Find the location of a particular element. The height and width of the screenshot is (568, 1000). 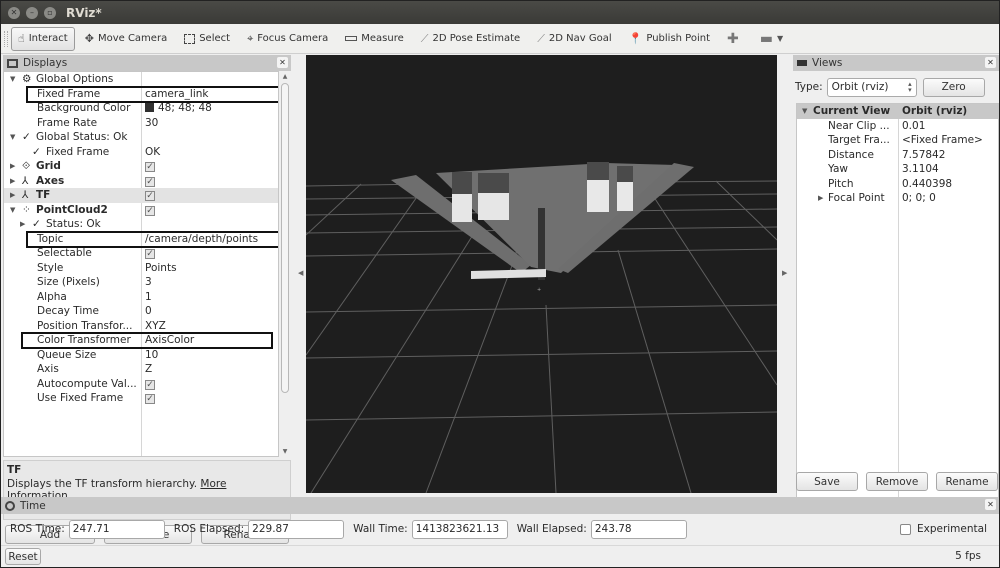

display-tree-row: ▶ ⅄ Axes ✓ is located at coordinates (141, 181).